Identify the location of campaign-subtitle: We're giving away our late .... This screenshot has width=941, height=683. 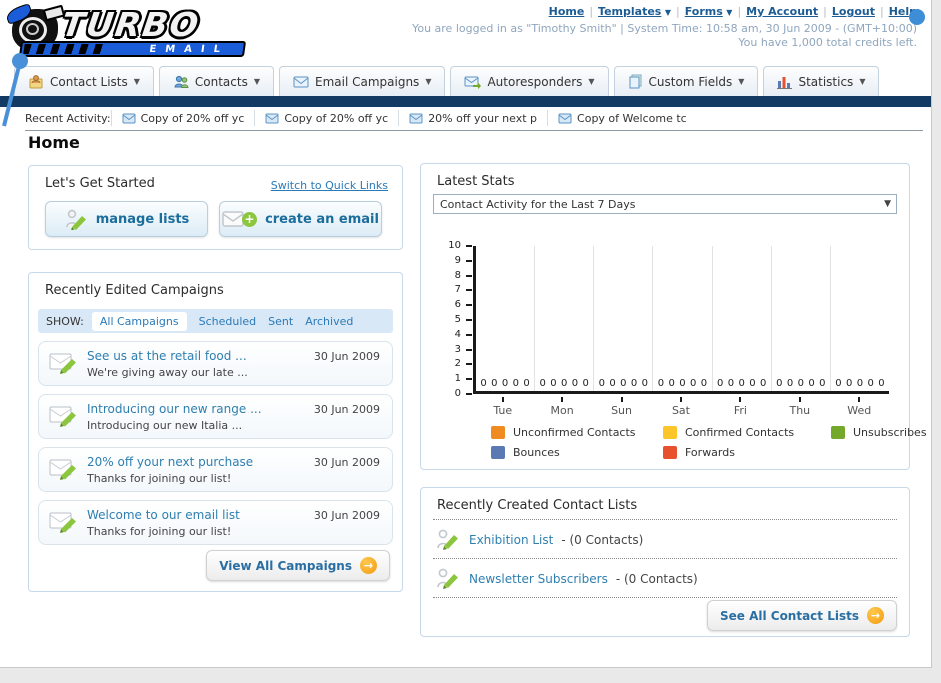
(167, 372).